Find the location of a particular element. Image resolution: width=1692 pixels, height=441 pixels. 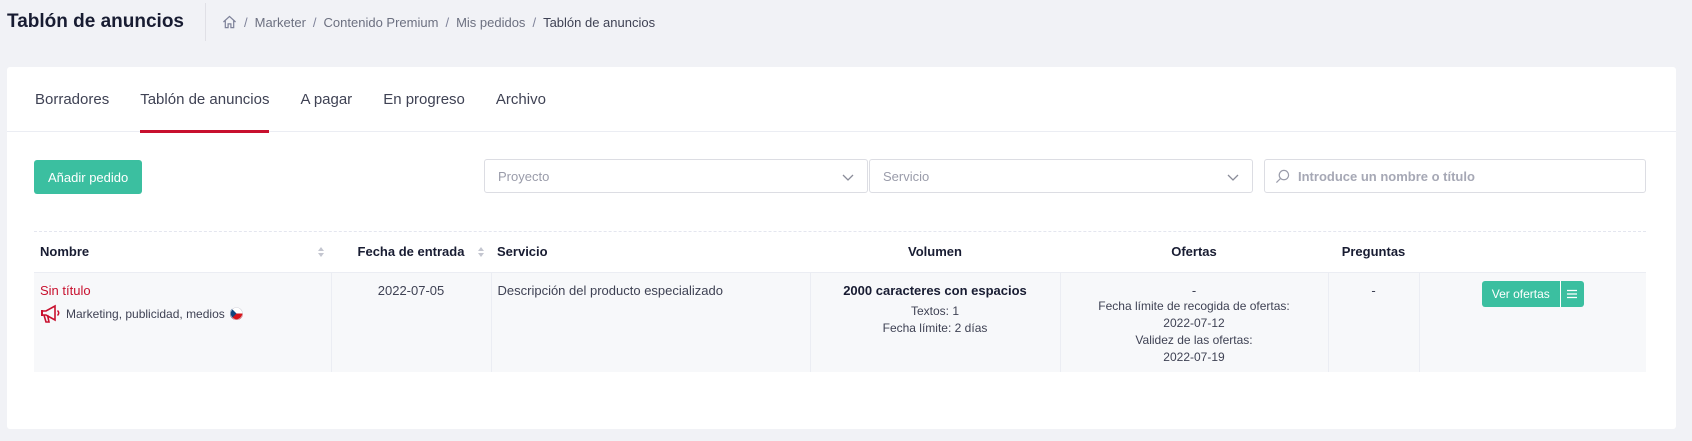

column-header-name: Nombre is located at coordinates (182, 252).